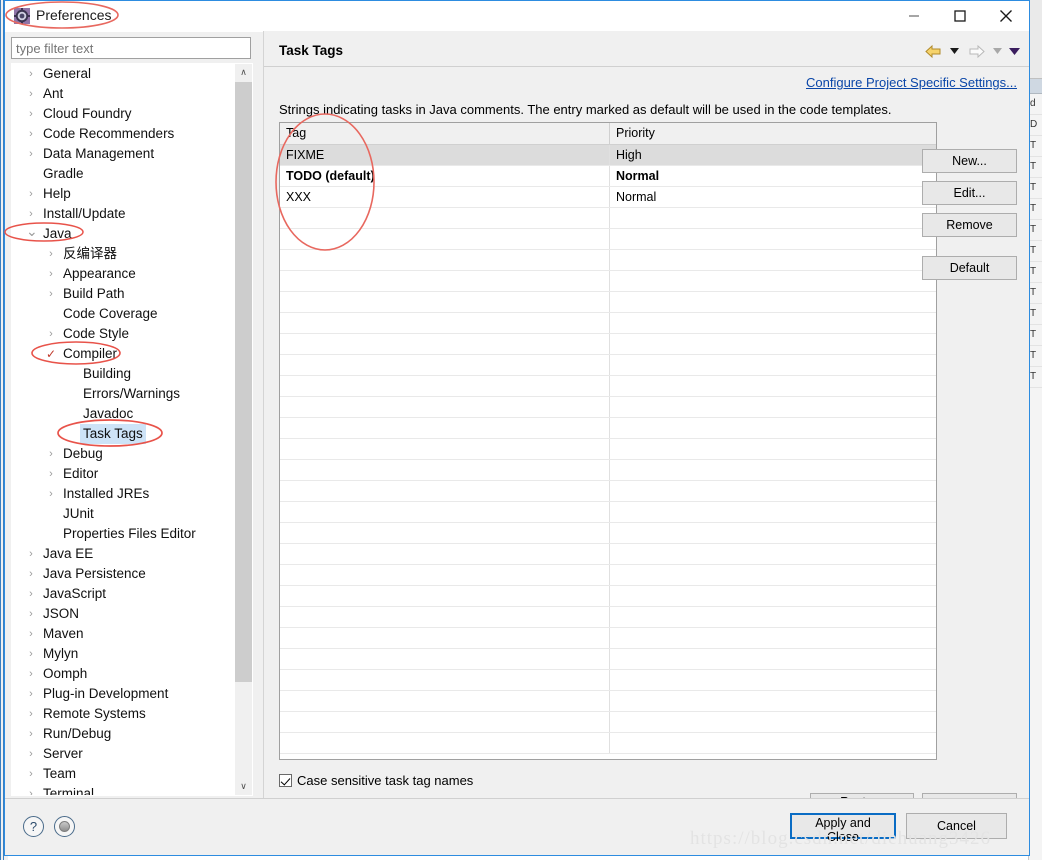  What do you see at coordinates (32, 234) in the screenshot?
I see `chevron-down-icon: ⌄` at bounding box center [32, 234].